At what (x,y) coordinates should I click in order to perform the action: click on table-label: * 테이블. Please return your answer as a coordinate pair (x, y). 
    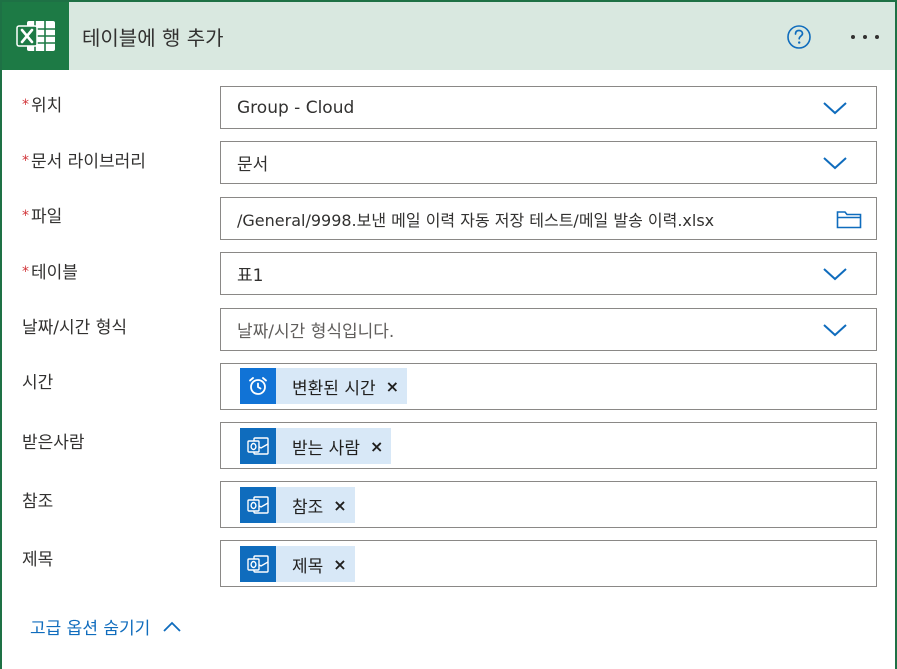
    Looking at the image, I should click on (50, 273).